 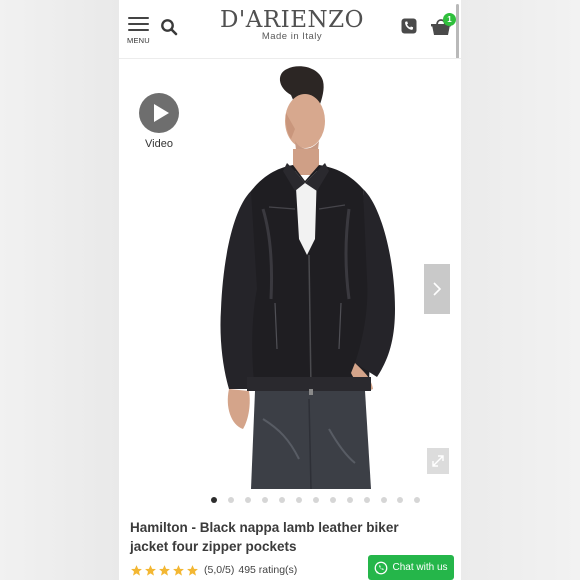 I want to click on play-icon, so click(x=159, y=113).